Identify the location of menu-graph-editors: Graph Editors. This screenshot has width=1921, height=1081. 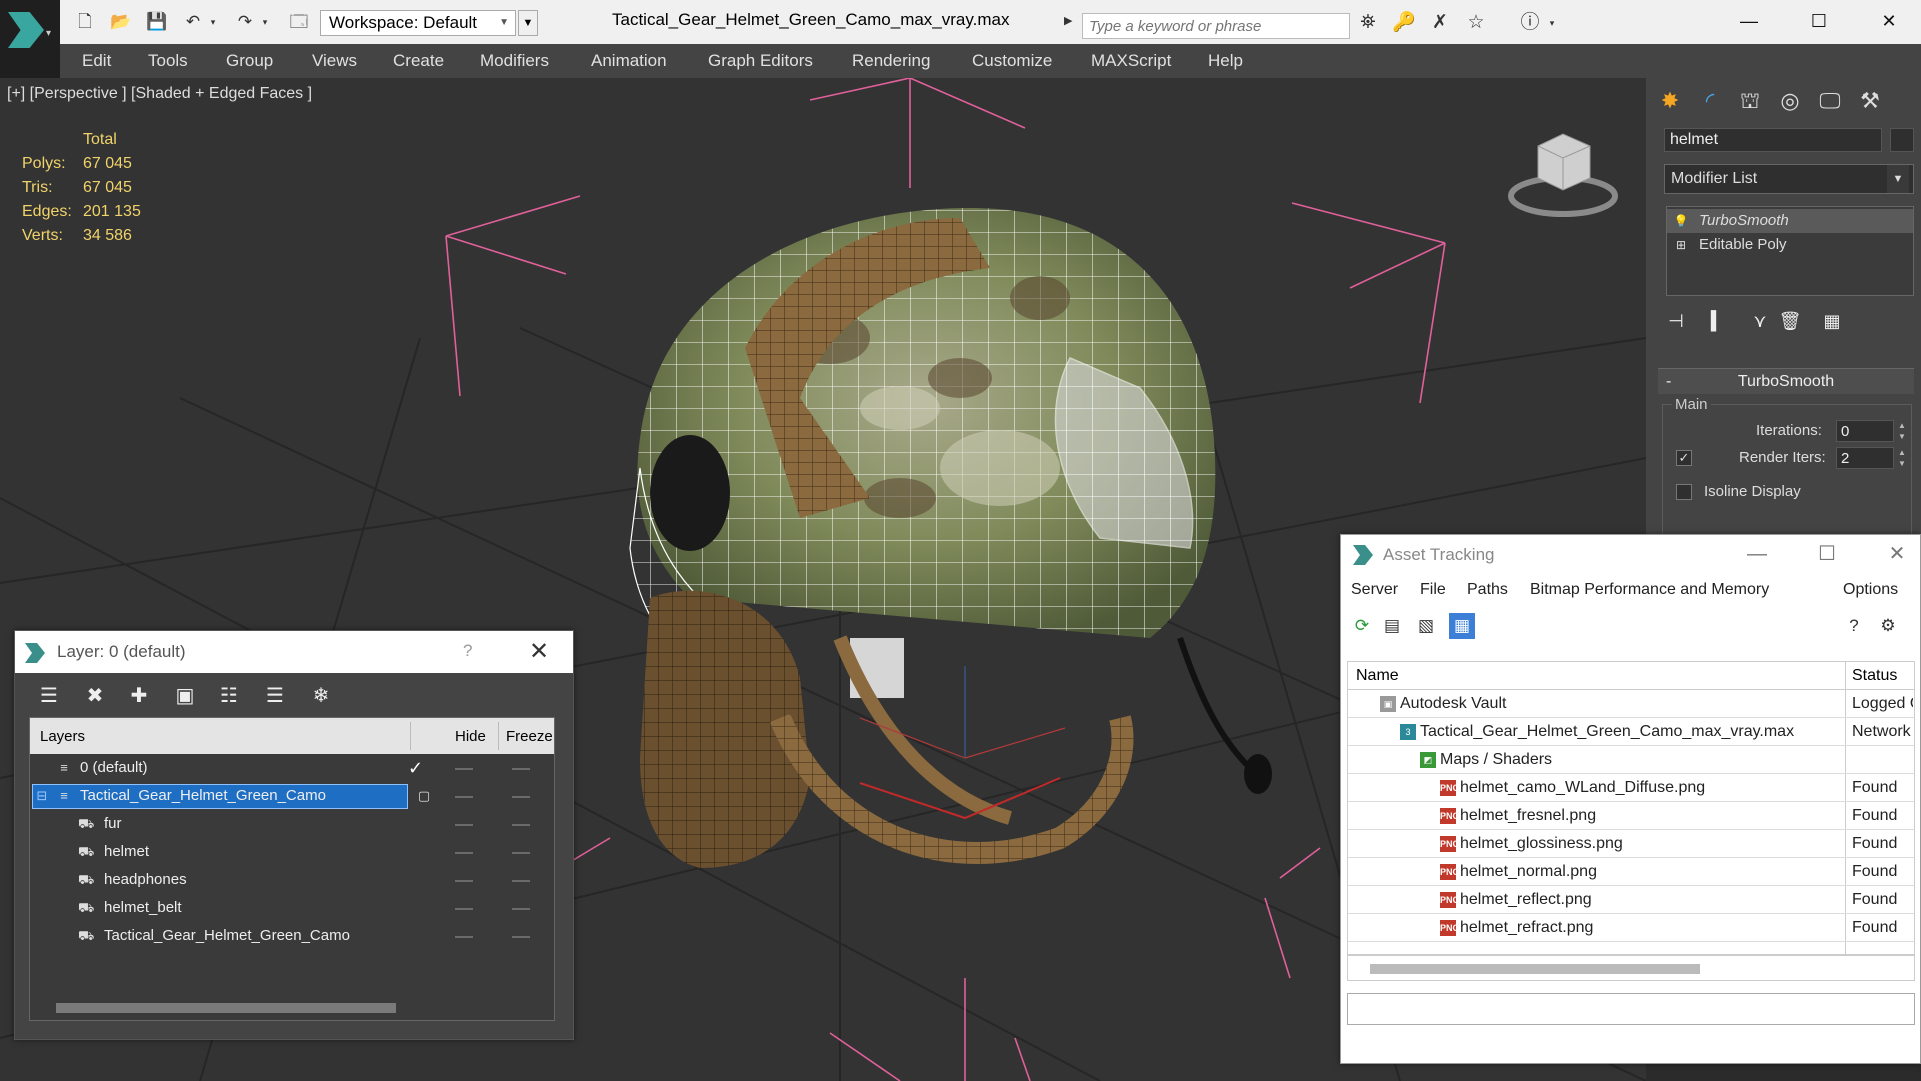
(760, 61).